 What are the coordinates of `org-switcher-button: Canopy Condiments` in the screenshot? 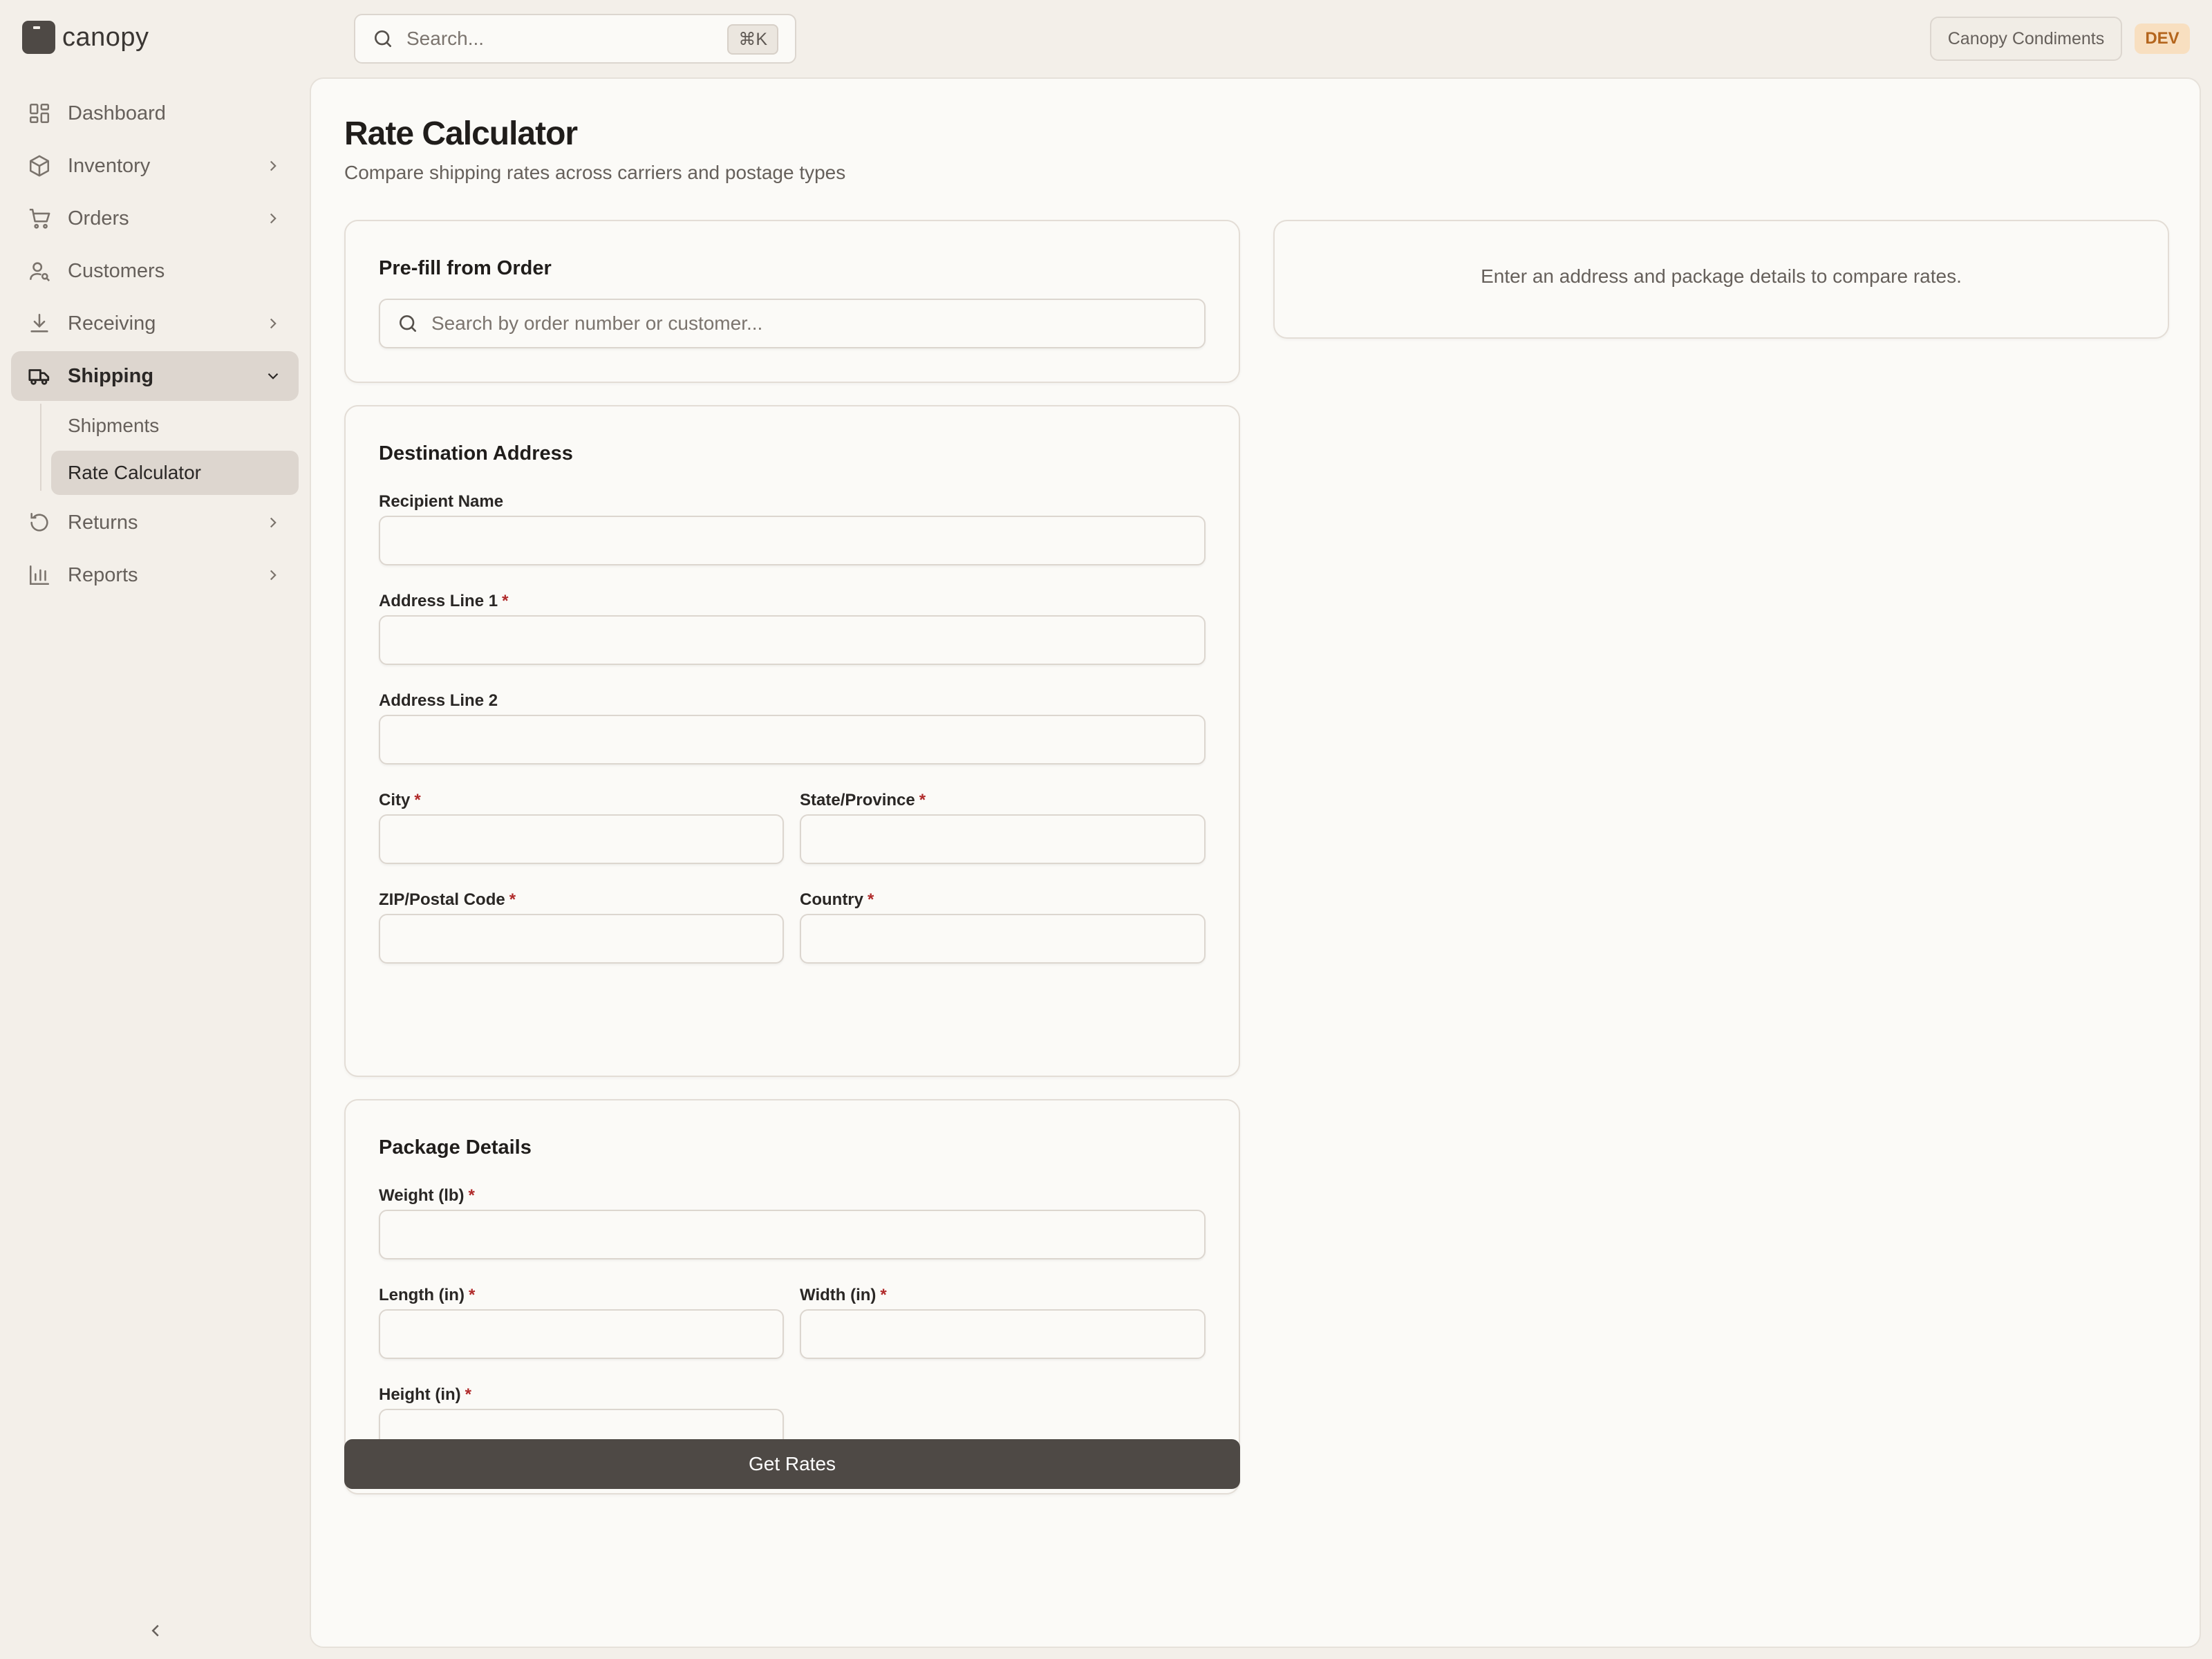 It's located at (2026, 39).